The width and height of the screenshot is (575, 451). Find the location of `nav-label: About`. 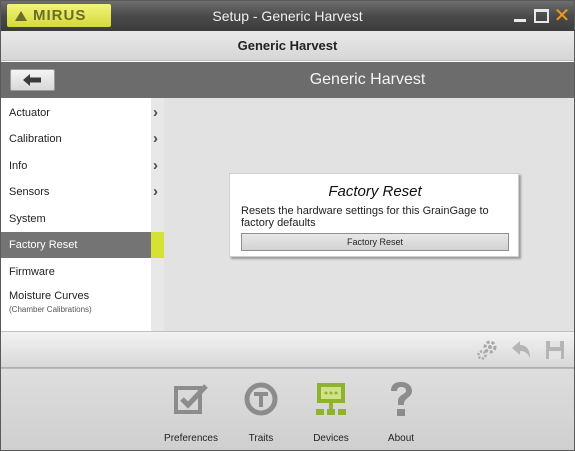

nav-label: About is located at coordinates (401, 438).